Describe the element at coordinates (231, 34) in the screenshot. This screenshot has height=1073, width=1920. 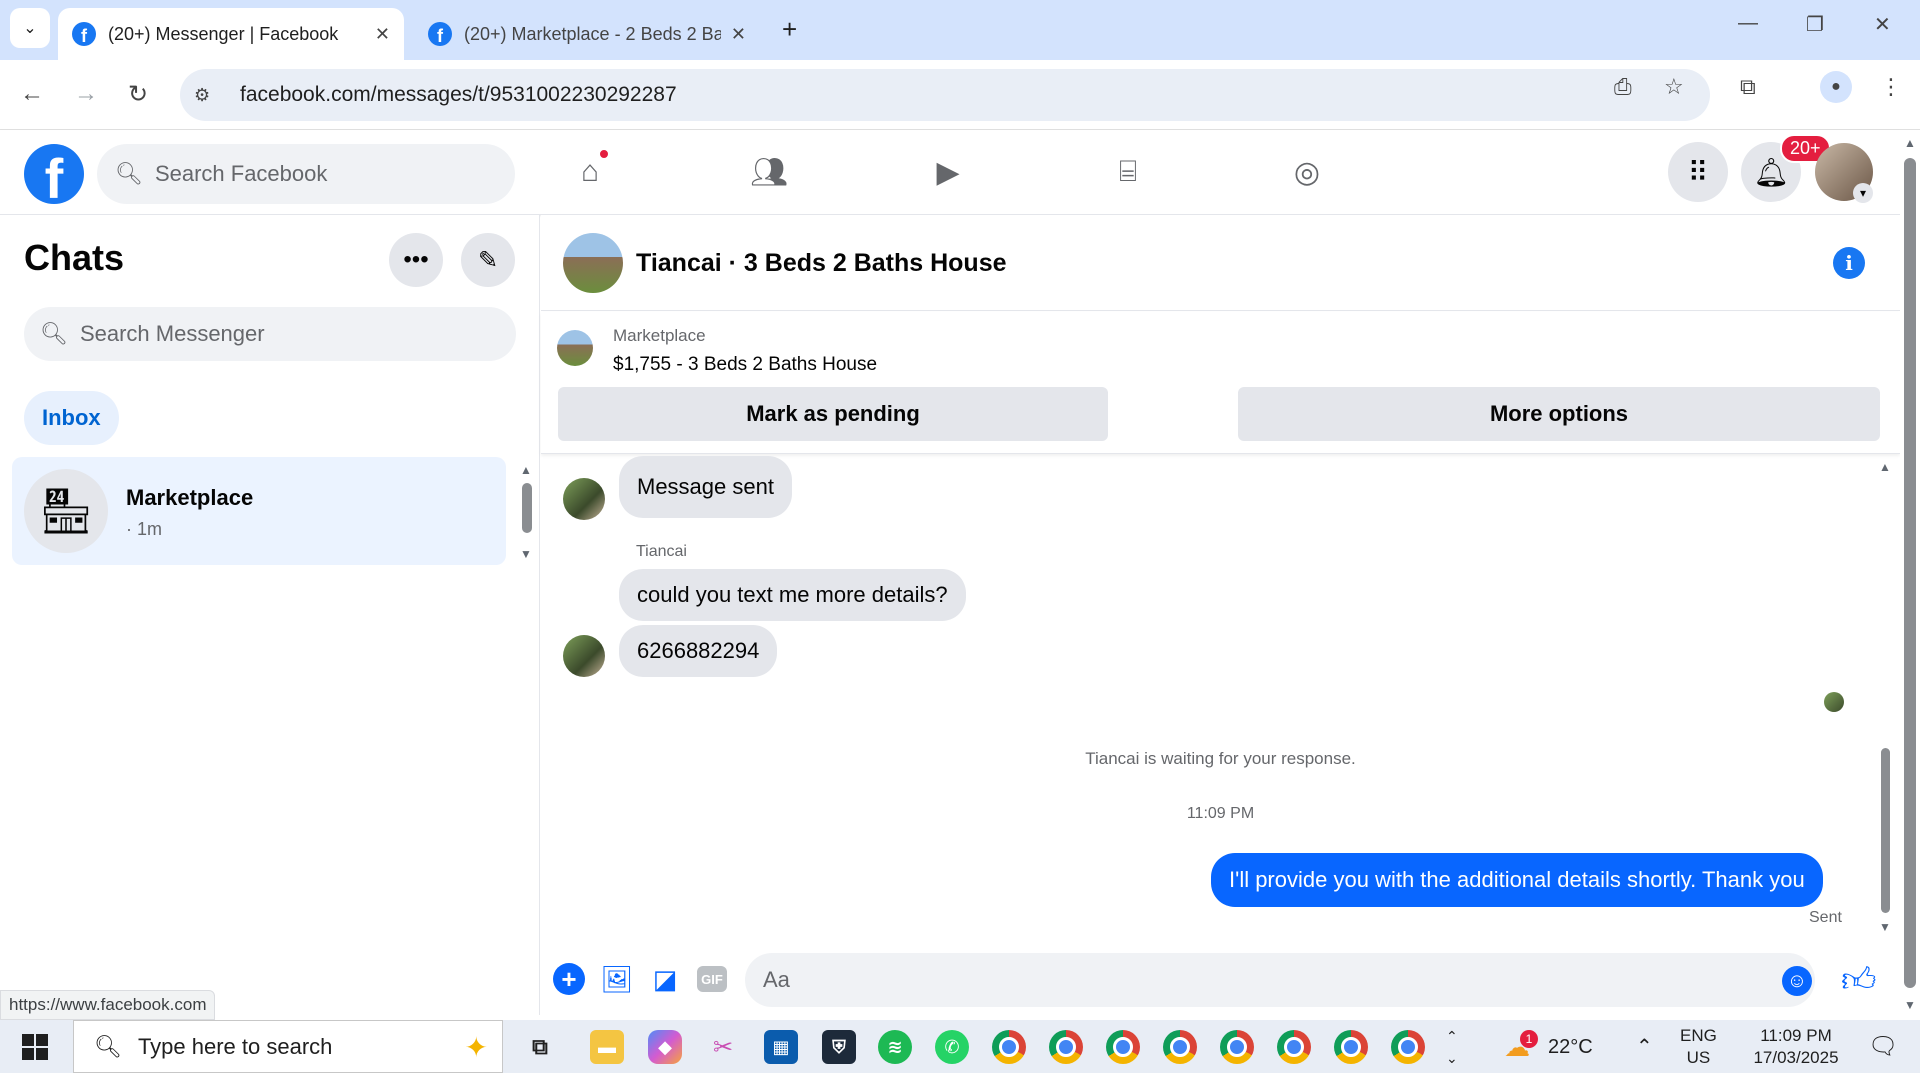
I see `tab-messenger: f (20+) Messenger | Facebook ✕` at that location.